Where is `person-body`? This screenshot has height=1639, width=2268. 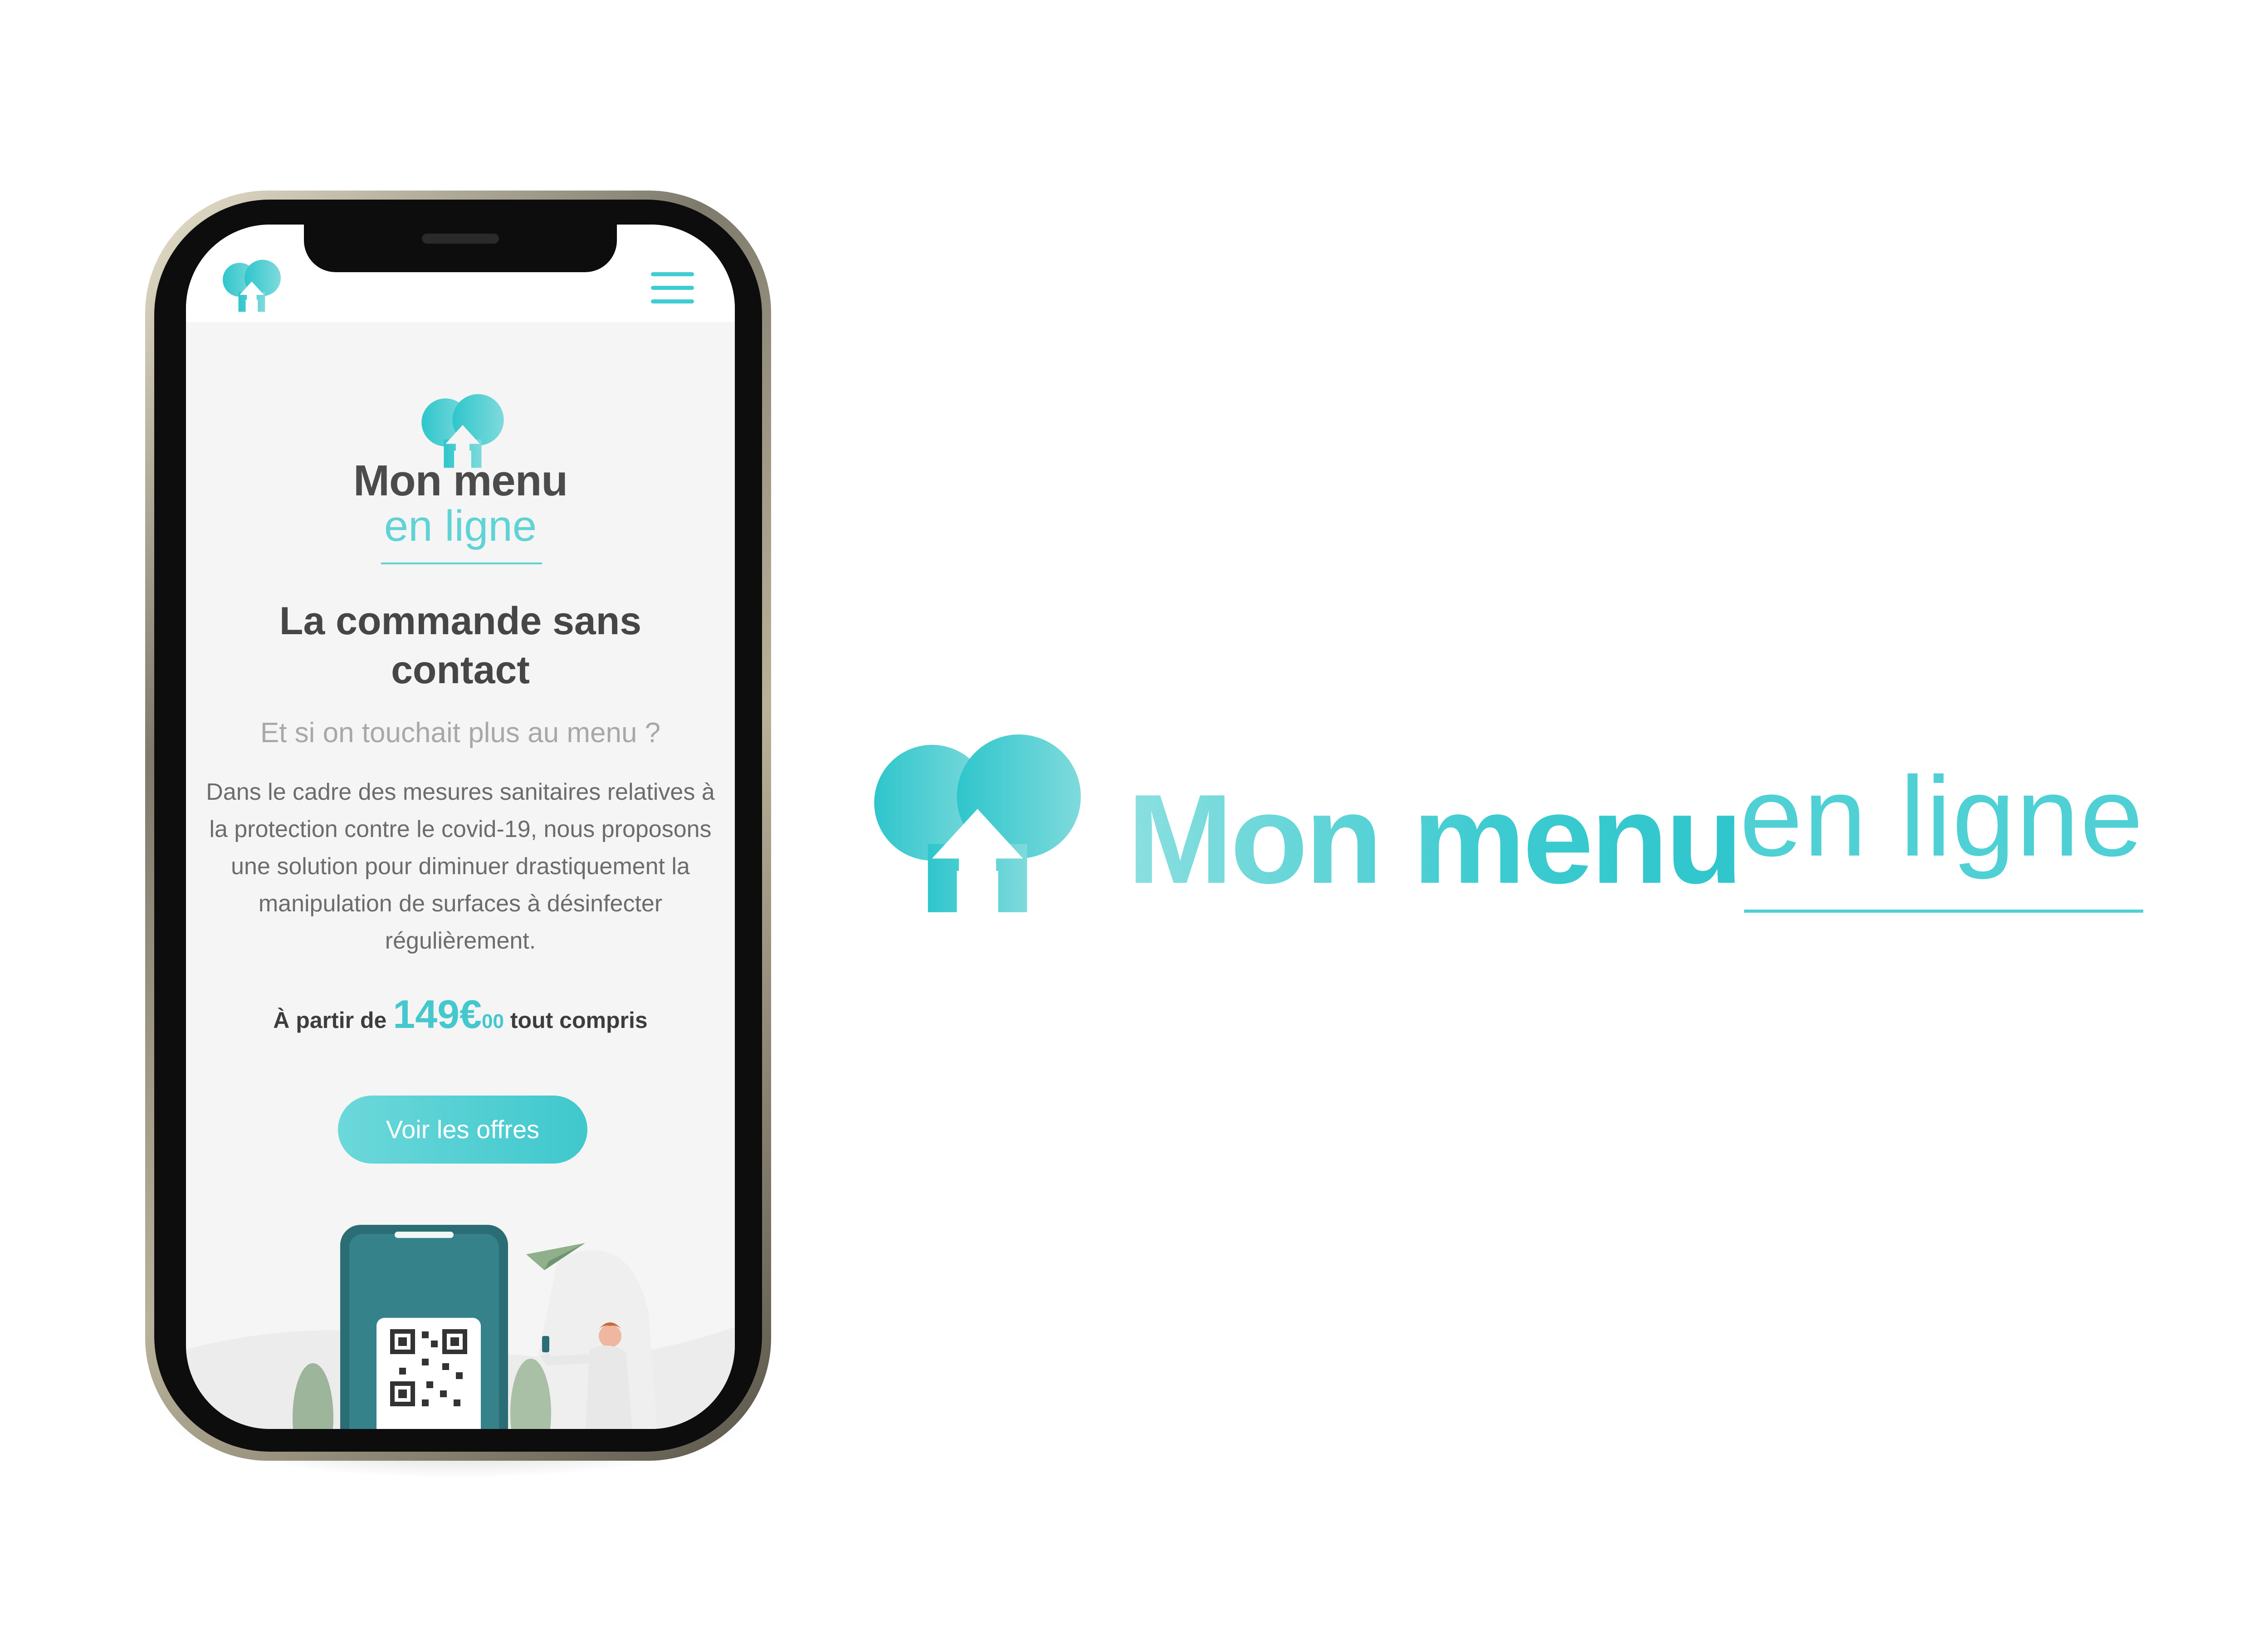
person-body is located at coordinates (608, 1387).